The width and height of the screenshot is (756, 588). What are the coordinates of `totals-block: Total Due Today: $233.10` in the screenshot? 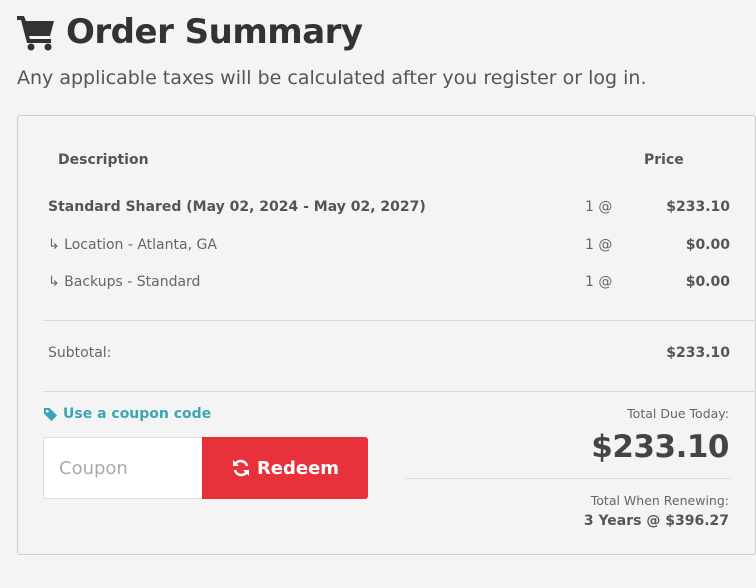 It's located at (660, 435).